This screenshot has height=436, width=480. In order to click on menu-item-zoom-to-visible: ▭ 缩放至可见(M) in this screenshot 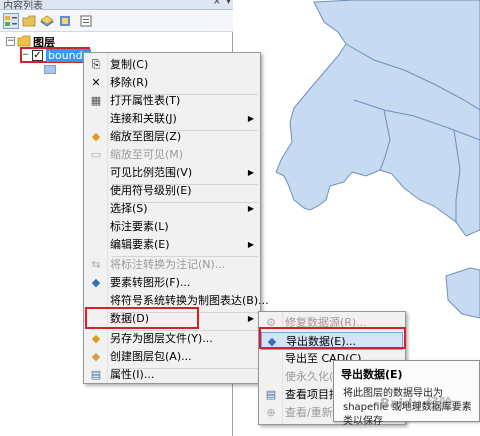, I will do `click(172, 155)`.